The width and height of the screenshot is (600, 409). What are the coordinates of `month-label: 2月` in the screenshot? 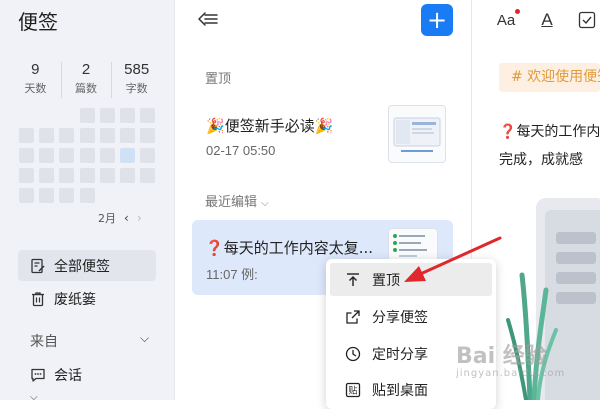 It's located at (107, 218).